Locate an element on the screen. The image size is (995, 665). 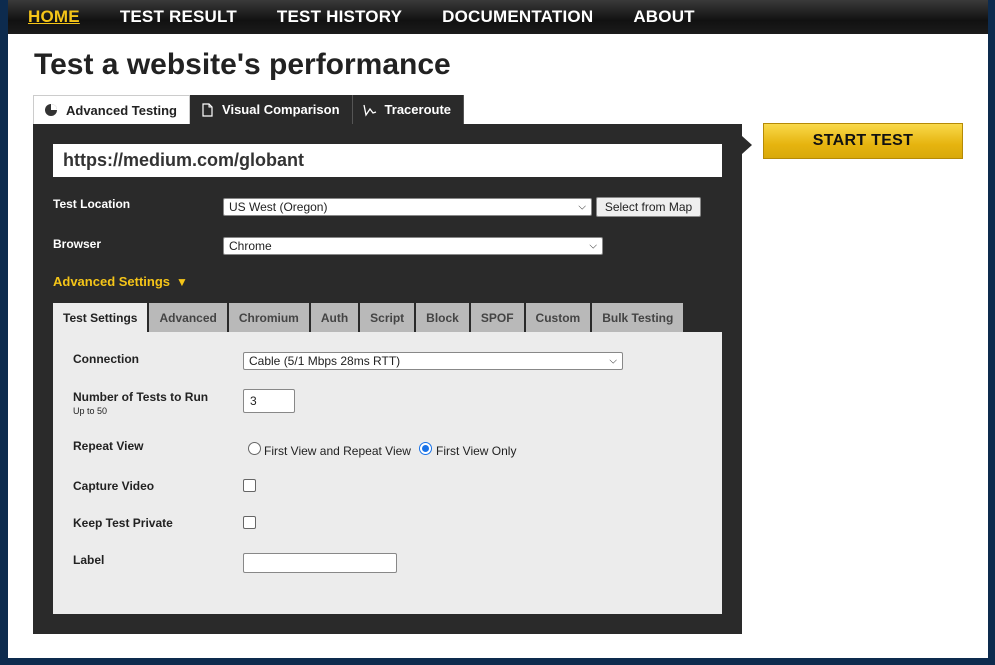
radio-first-view-only is located at coordinates (425, 448).